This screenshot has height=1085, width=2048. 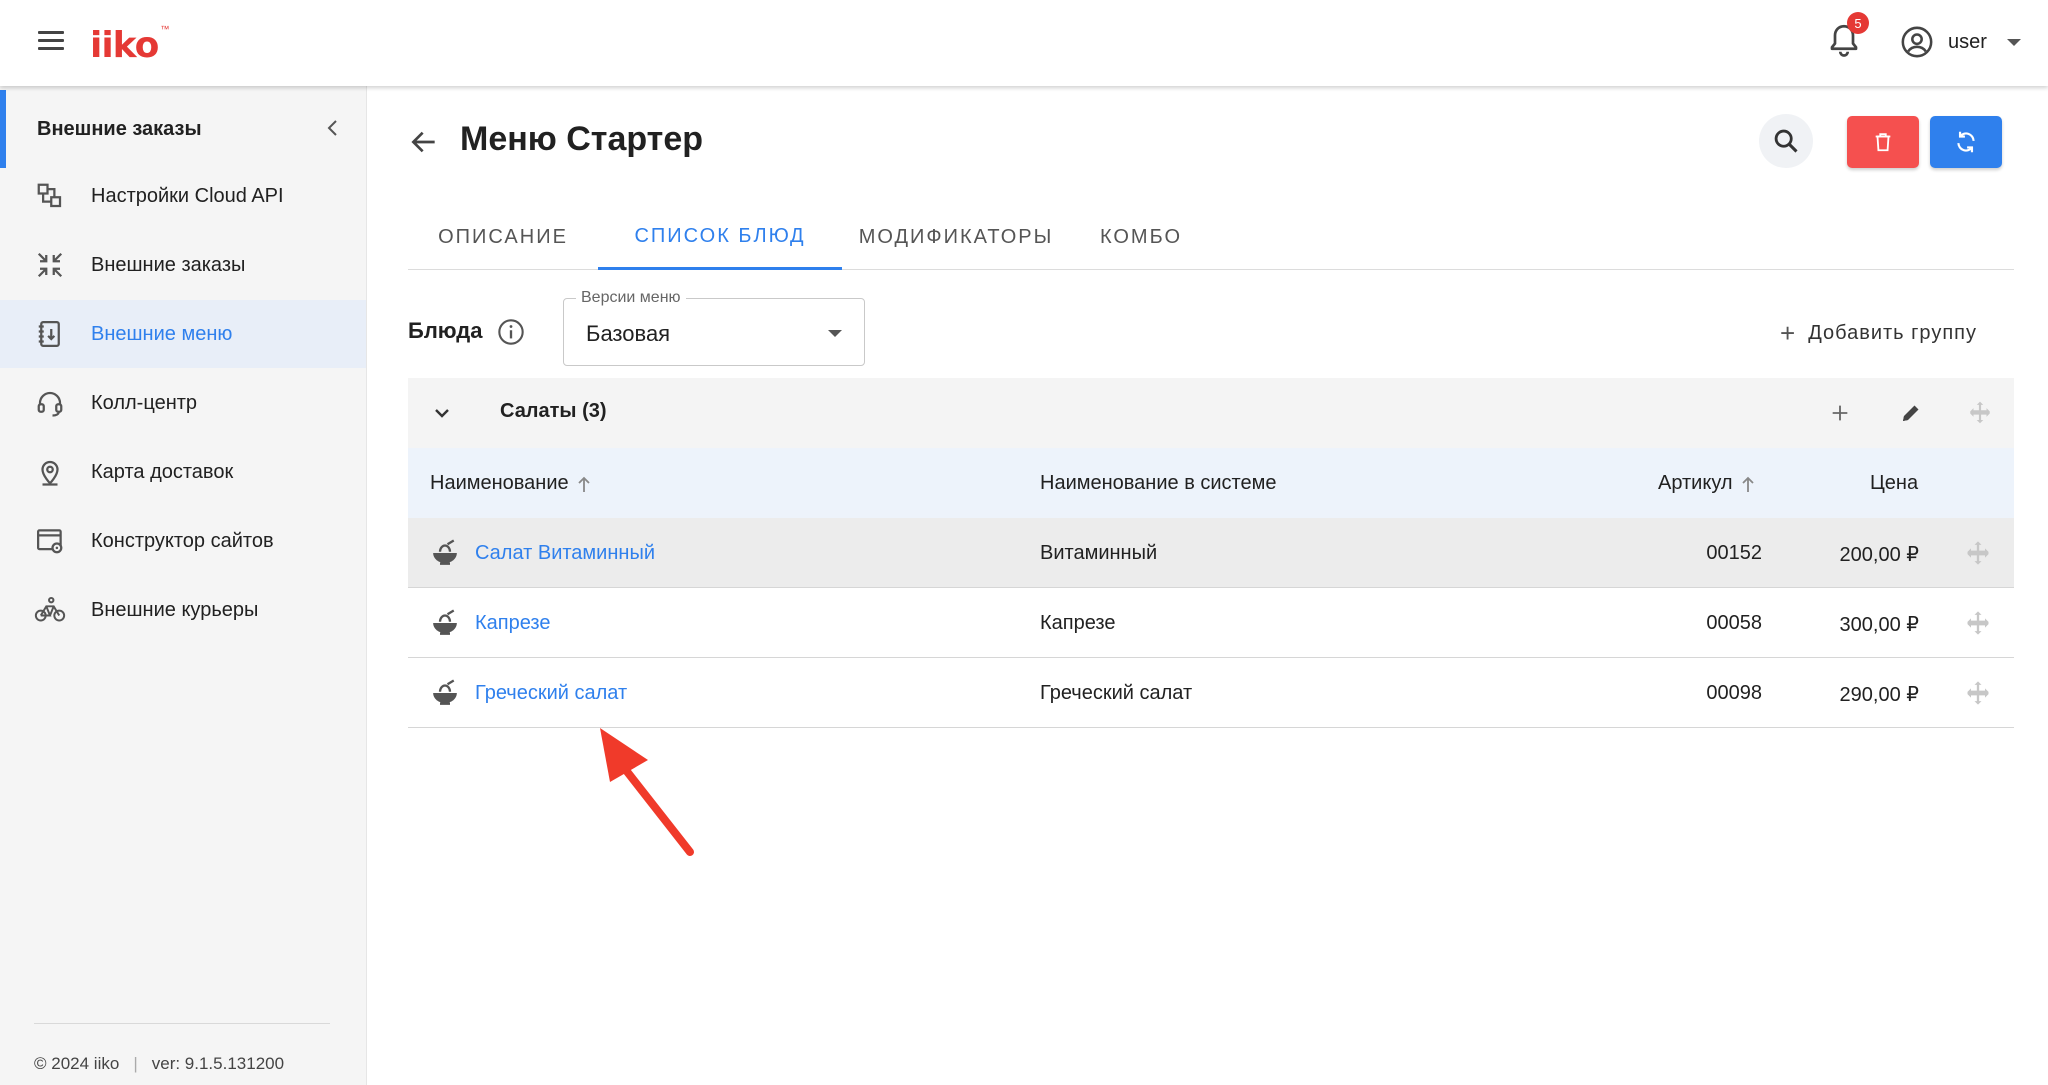 What do you see at coordinates (720, 237) in the screenshot?
I see `tab-dish-list: СПИСОК БЛЮД` at bounding box center [720, 237].